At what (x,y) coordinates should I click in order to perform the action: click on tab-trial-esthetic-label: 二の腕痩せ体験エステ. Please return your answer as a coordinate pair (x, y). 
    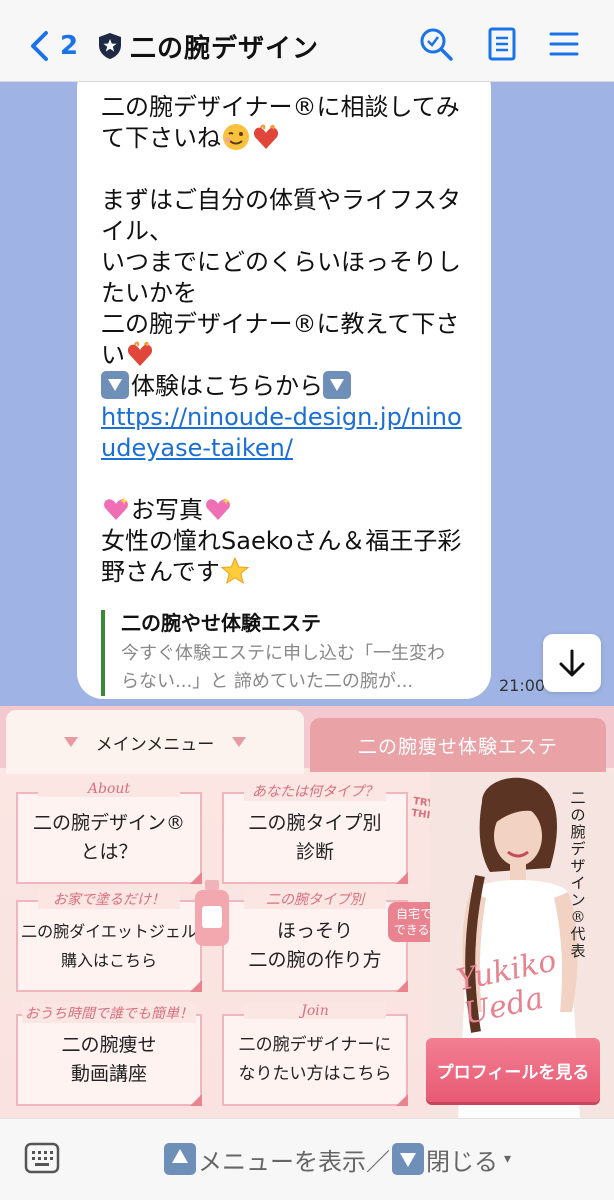
    Looking at the image, I should click on (457, 746).